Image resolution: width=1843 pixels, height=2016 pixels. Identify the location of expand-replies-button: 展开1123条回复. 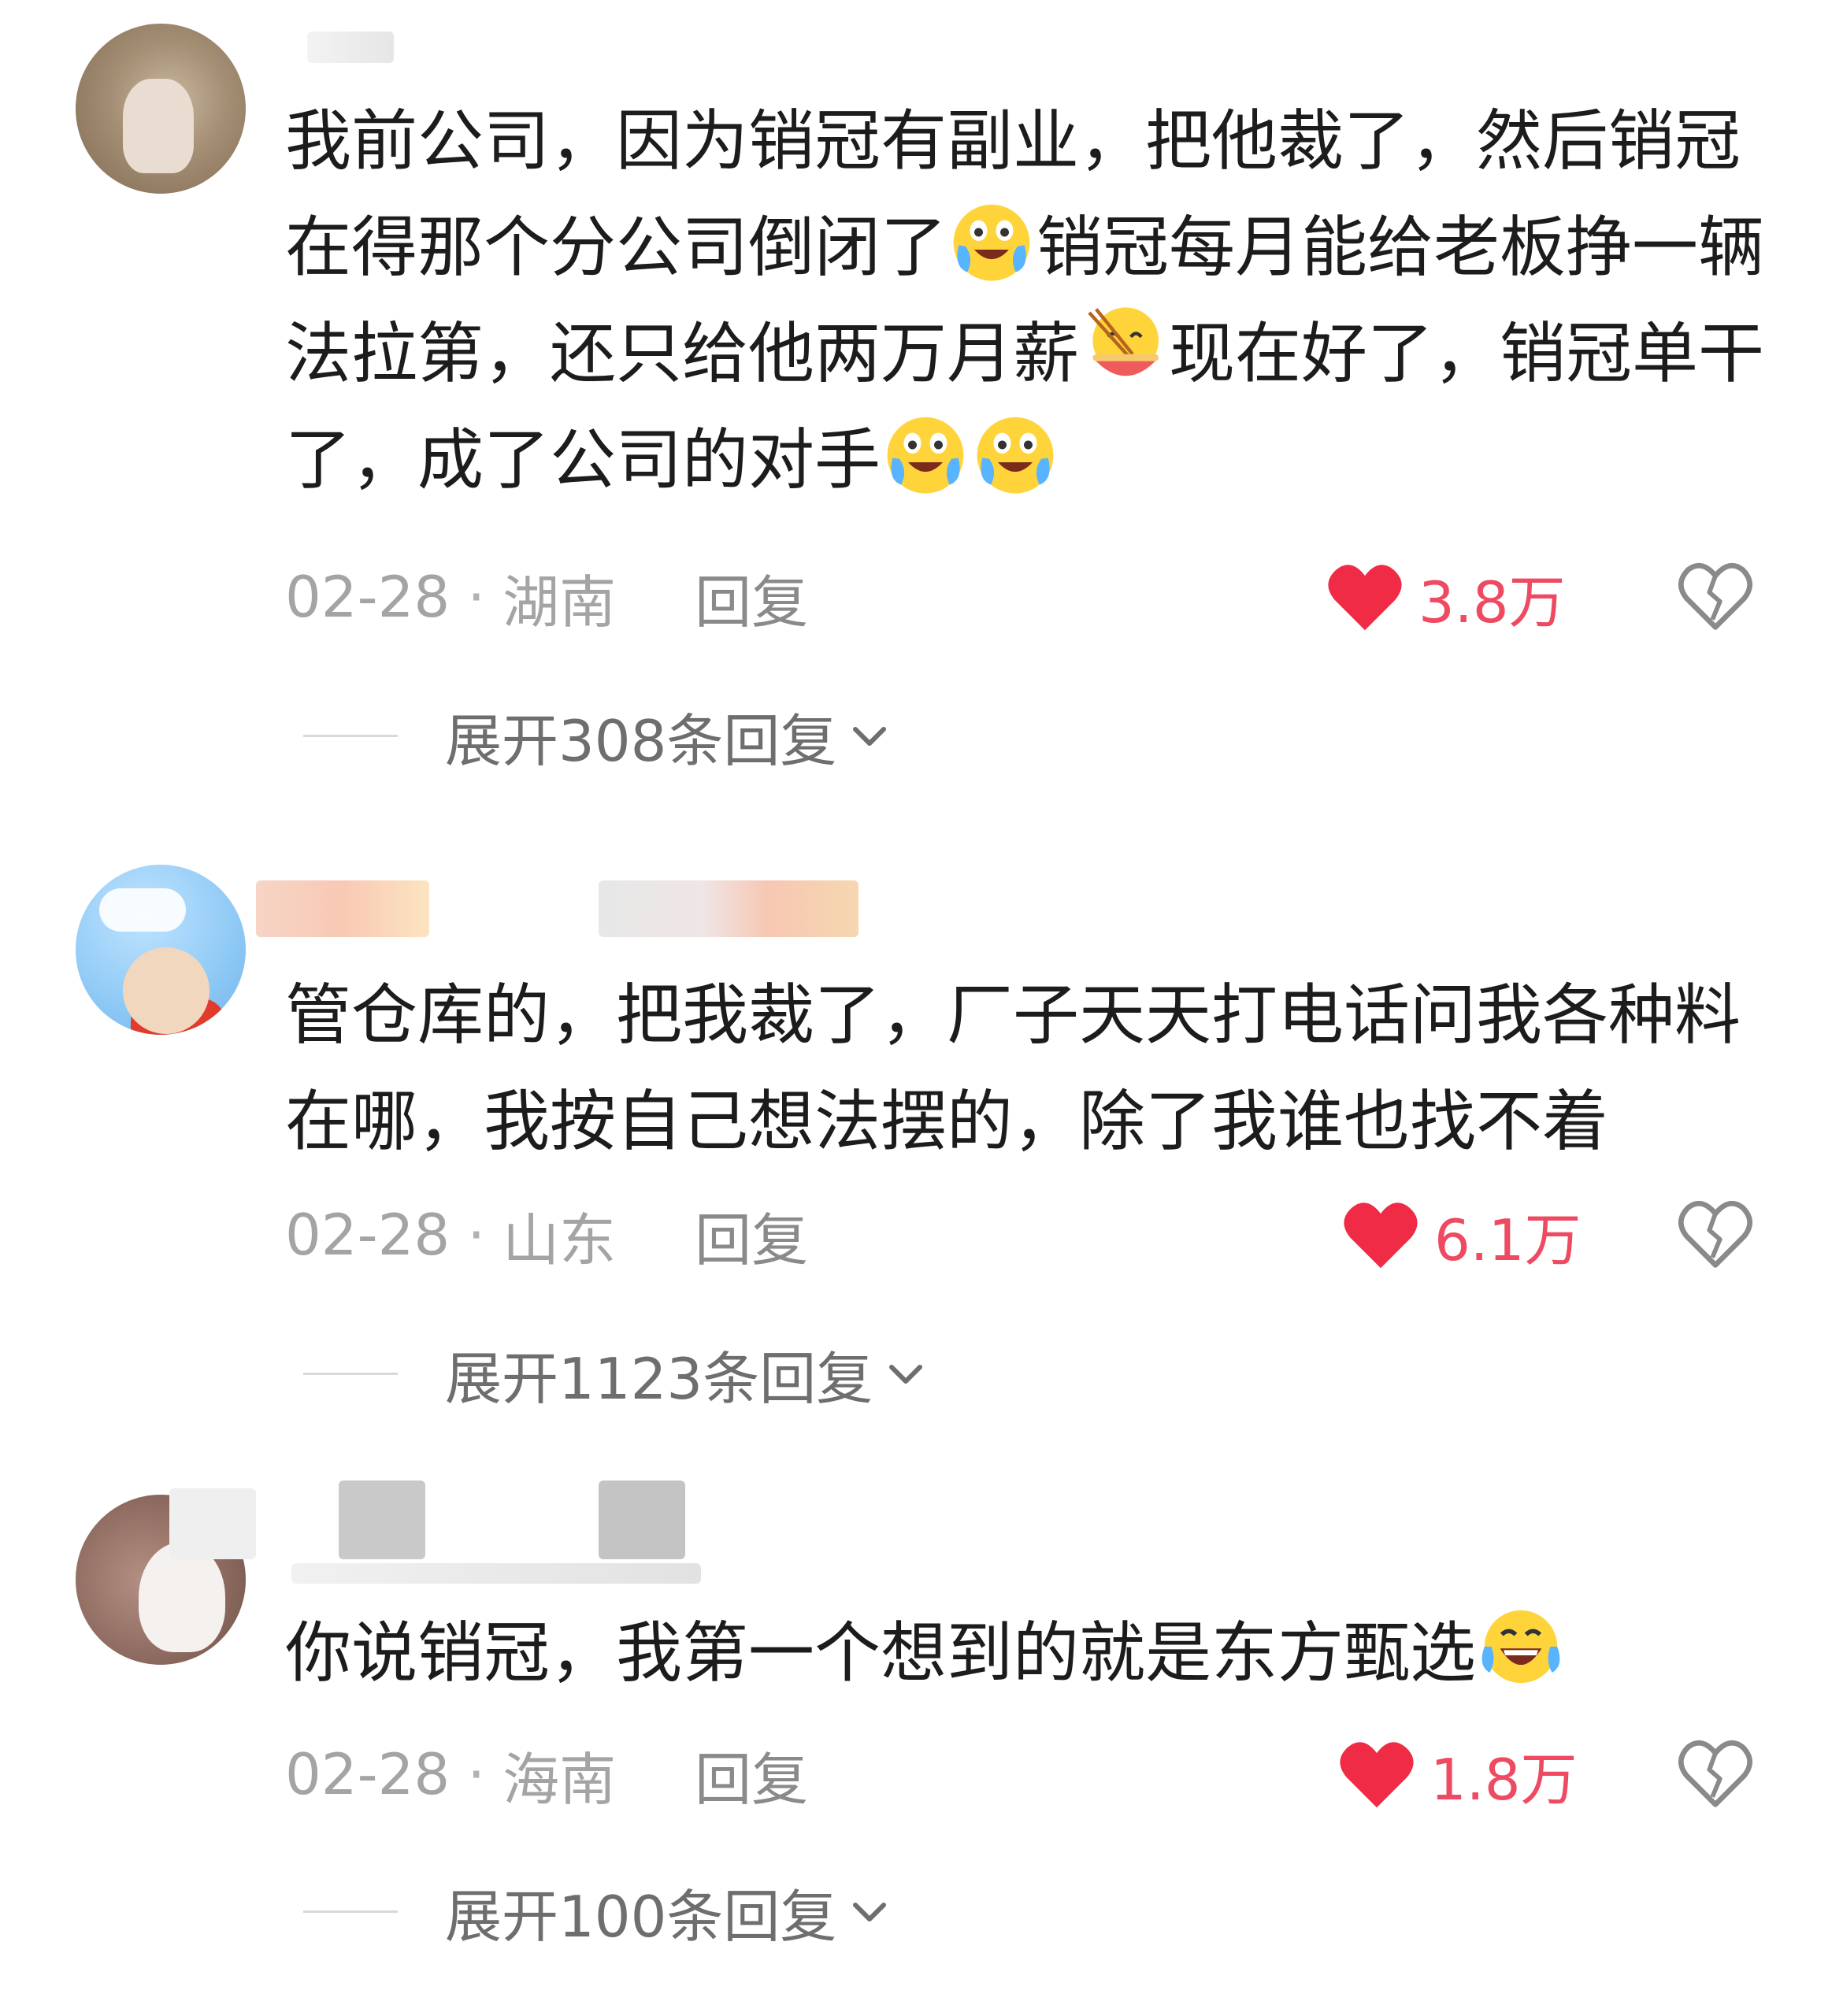
(854, 1373).